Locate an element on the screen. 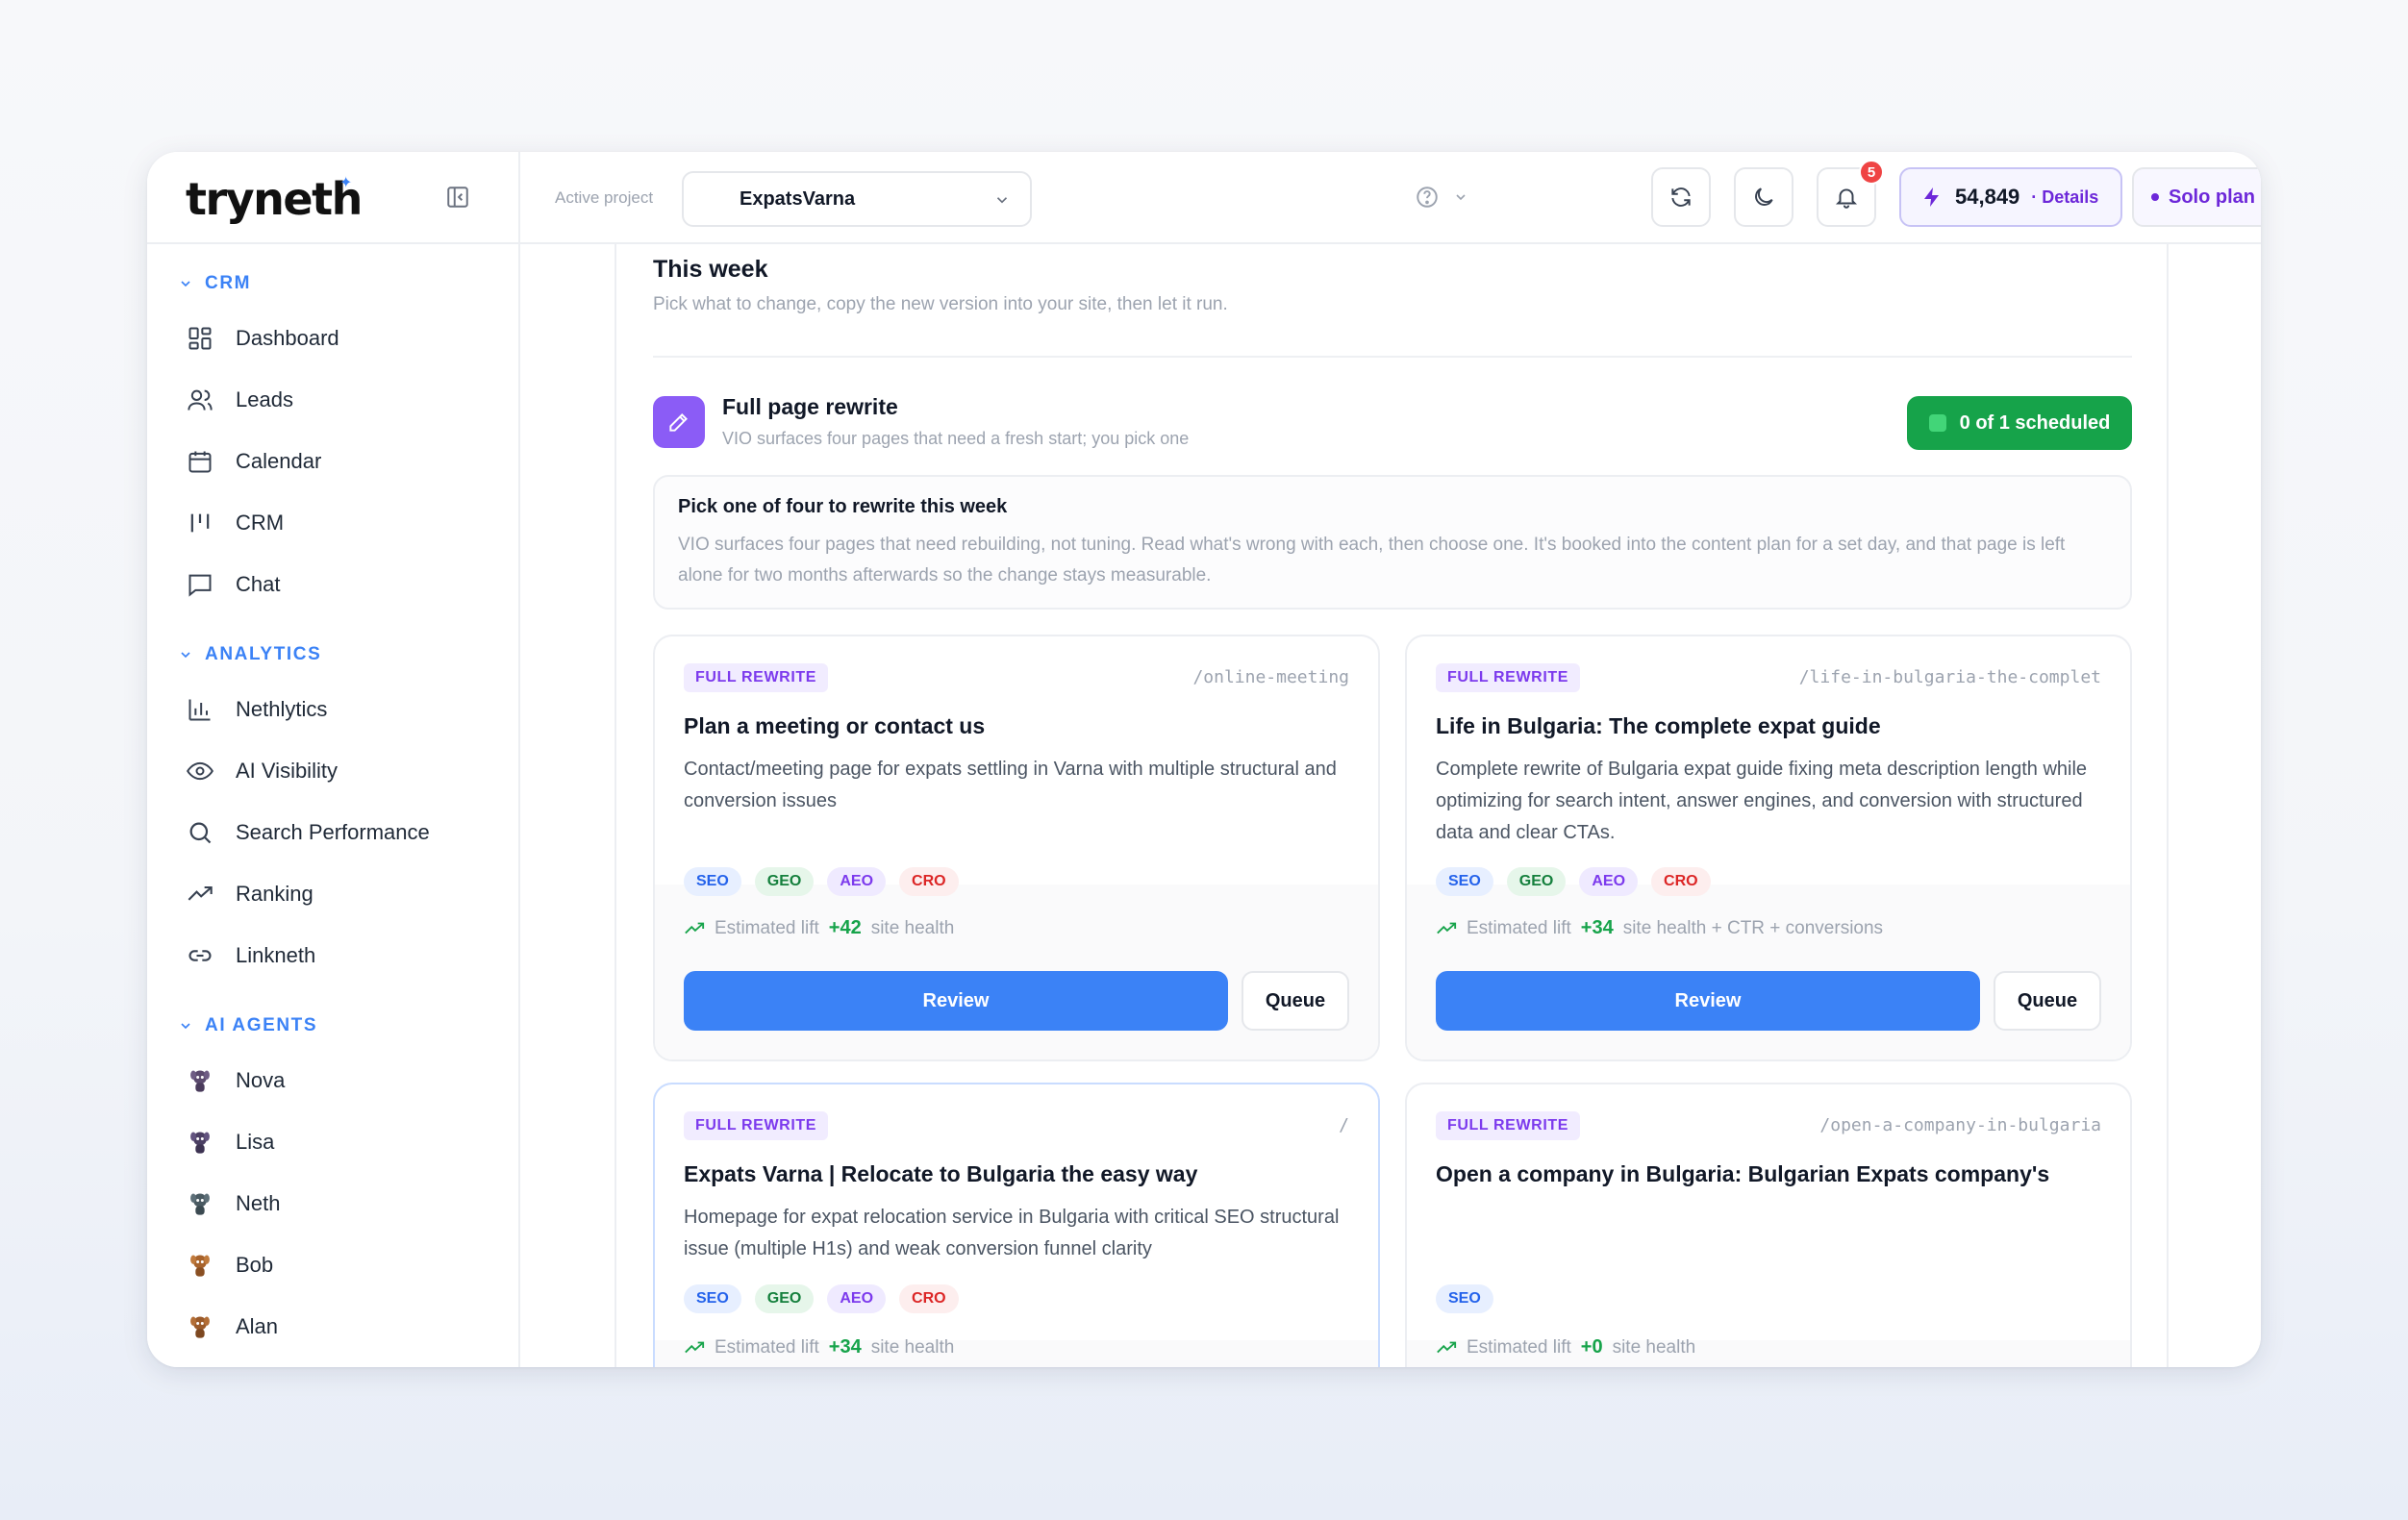  section-crm: CRM is located at coordinates (214, 283).